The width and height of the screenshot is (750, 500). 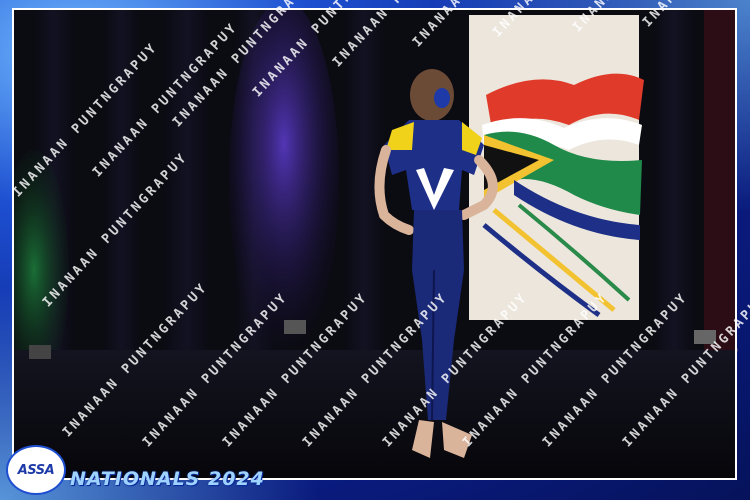 What do you see at coordinates (167, 479) in the screenshot?
I see `event-title: NATIONALS 2024` at bounding box center [167, 479].